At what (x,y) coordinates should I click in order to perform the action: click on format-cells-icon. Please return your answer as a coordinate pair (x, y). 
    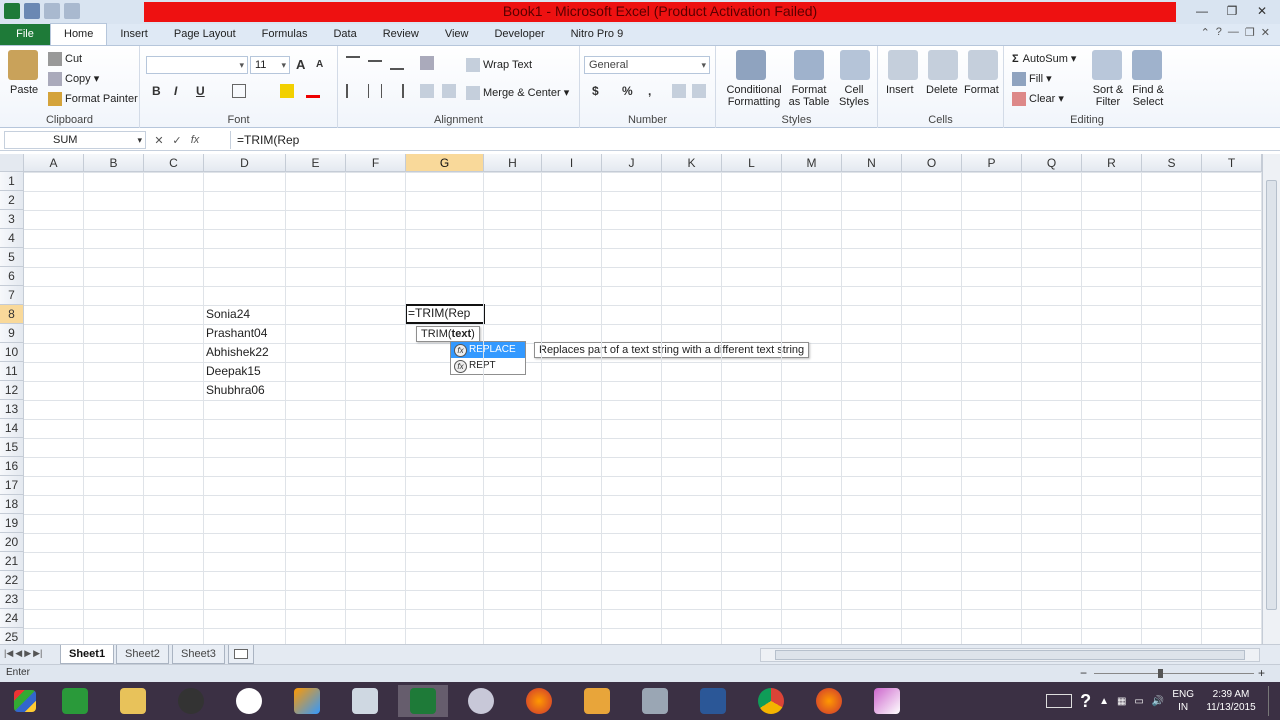
    Looking at the image, I should click on (983, 65).